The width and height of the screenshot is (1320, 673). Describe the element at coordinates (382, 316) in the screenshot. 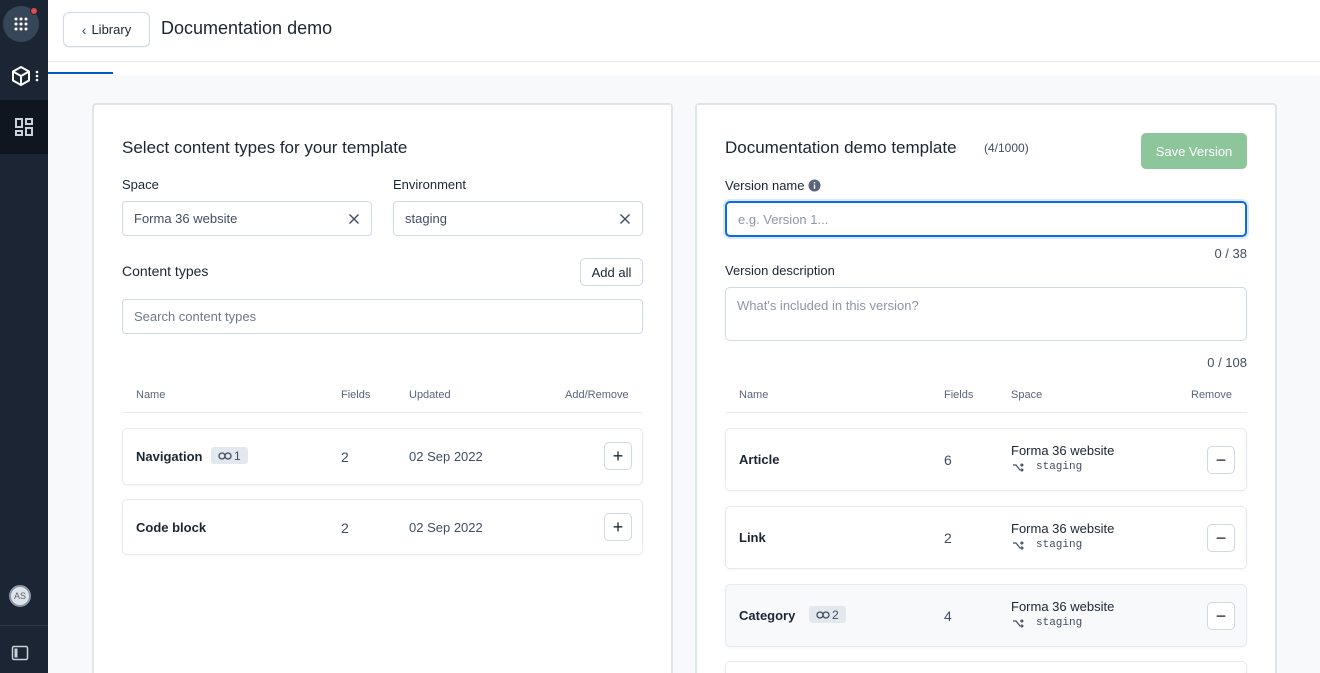

I see `search-content-types-input: Search content types` at that location.